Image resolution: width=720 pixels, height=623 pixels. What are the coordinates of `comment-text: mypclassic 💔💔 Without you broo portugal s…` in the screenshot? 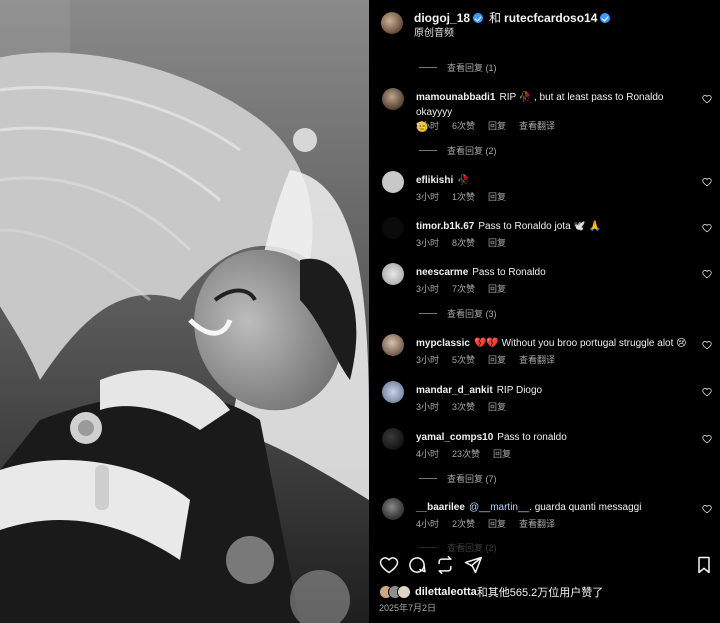 It's located at (556, 343).